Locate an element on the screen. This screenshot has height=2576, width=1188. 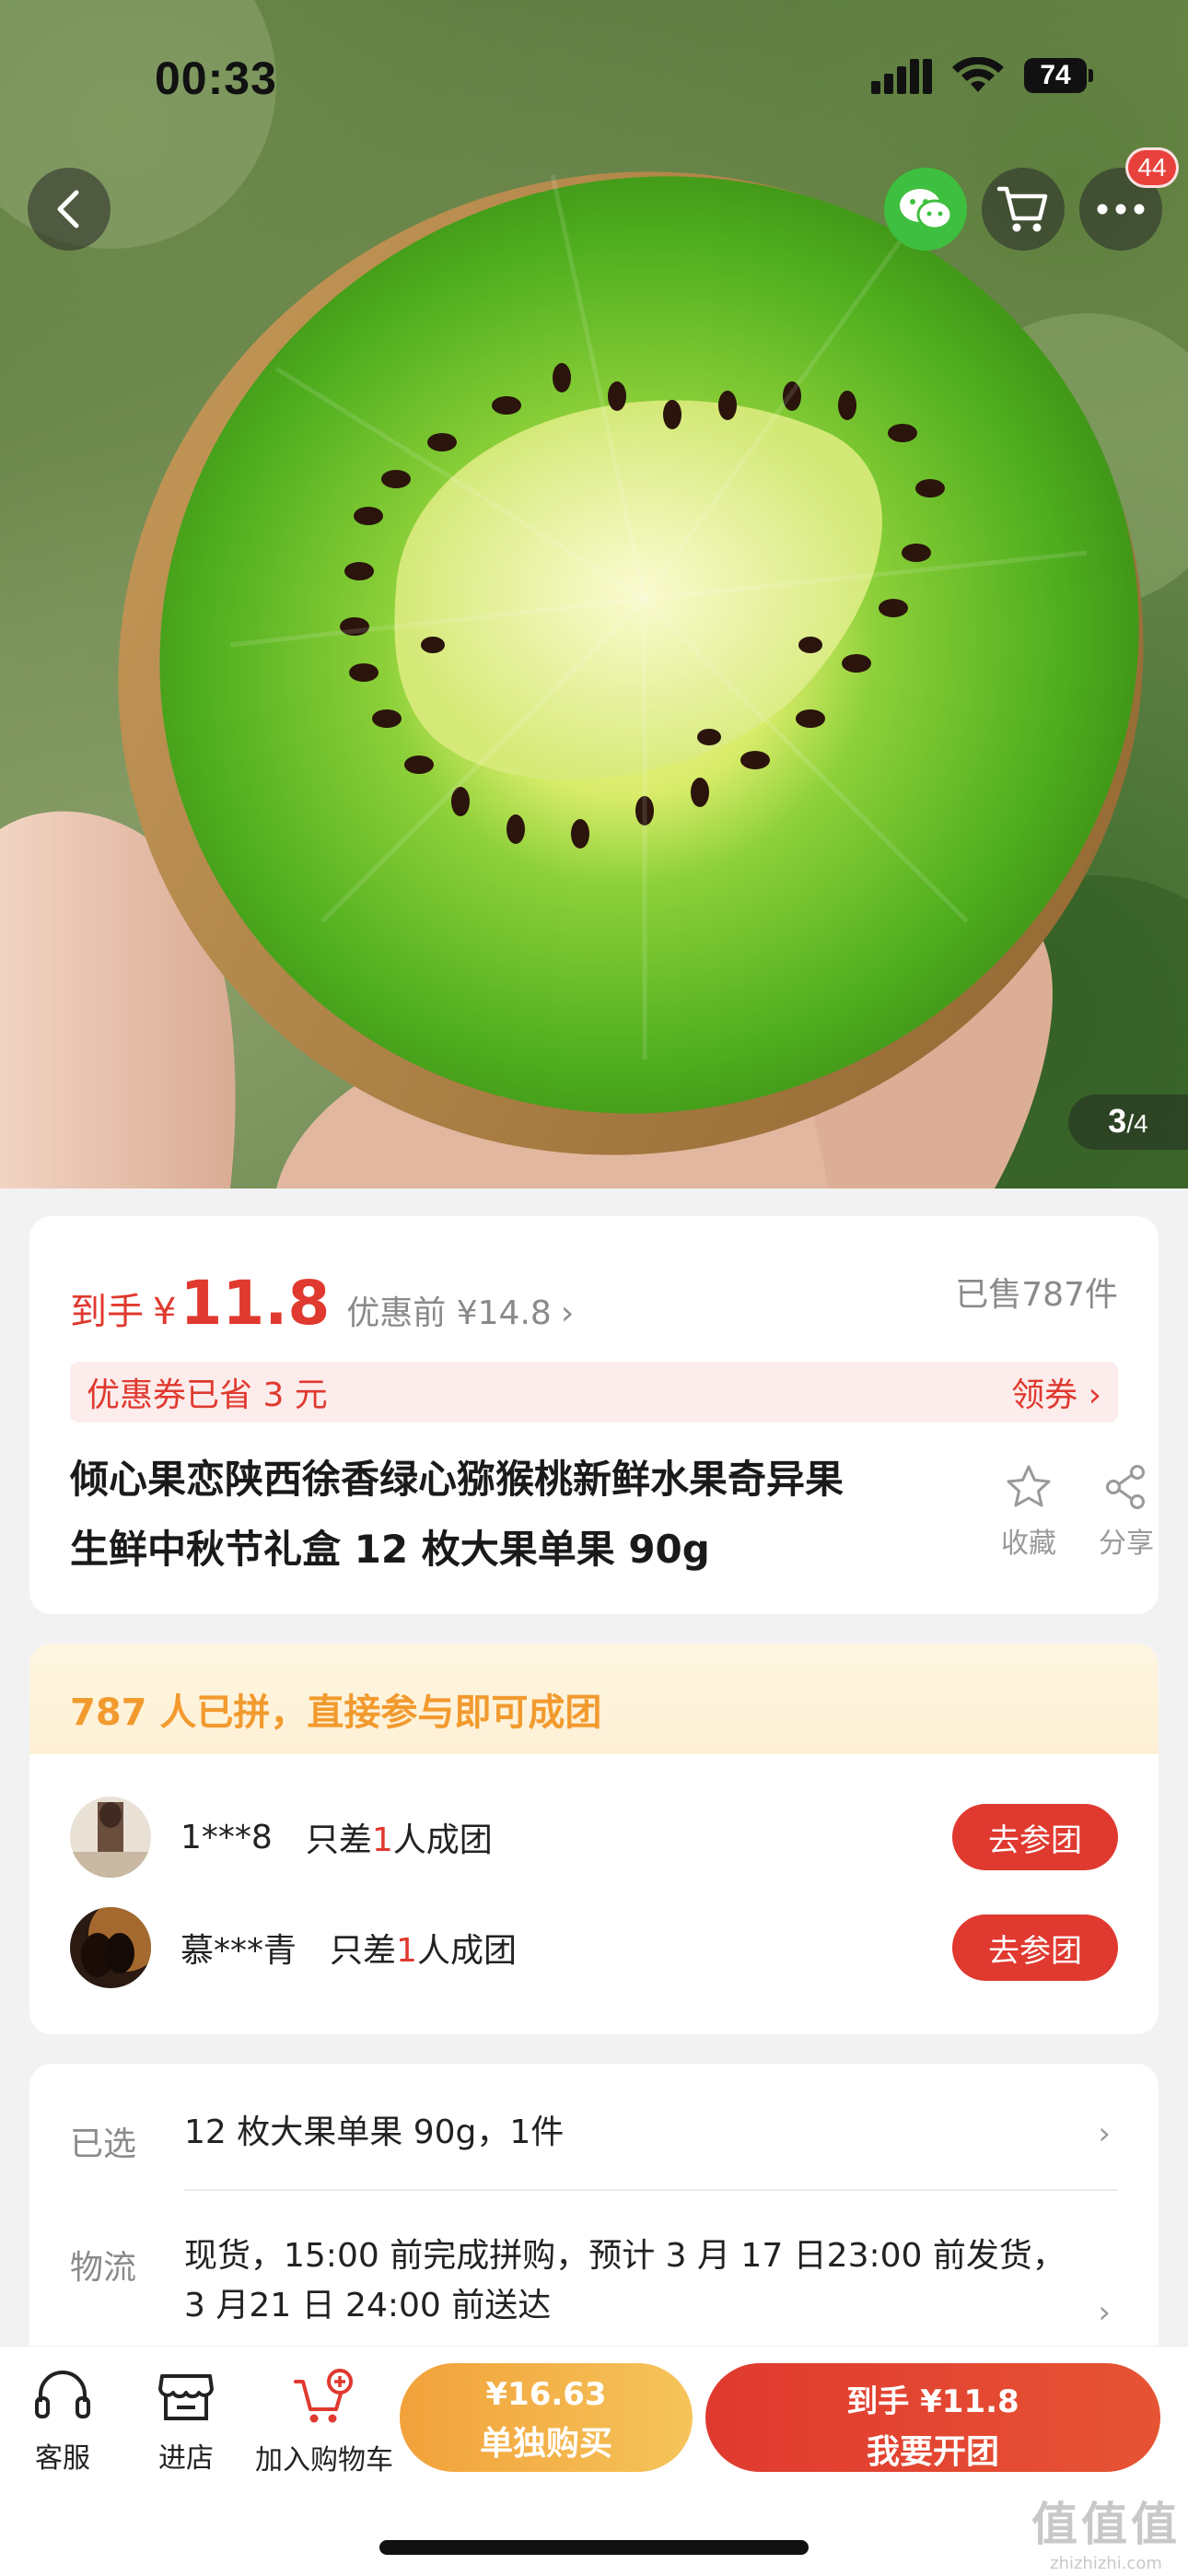
start-group-button: 到手 ¥11.8 我要开团 is located at coordinates (932, 2417).